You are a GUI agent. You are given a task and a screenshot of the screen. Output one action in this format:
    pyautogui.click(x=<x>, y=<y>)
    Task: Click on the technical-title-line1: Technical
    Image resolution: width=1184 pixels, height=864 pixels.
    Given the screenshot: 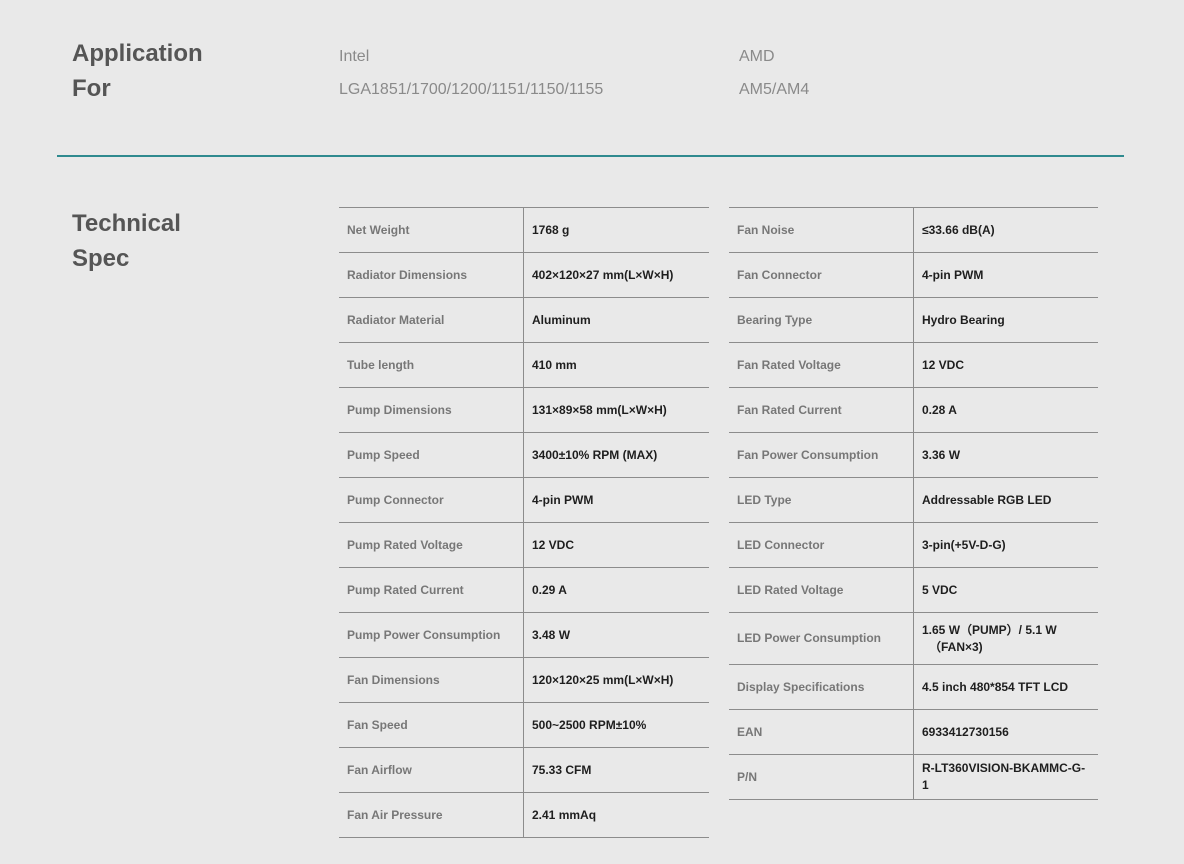 What is the action you would take?
    pyautogui.click(x=126, y=223)
    